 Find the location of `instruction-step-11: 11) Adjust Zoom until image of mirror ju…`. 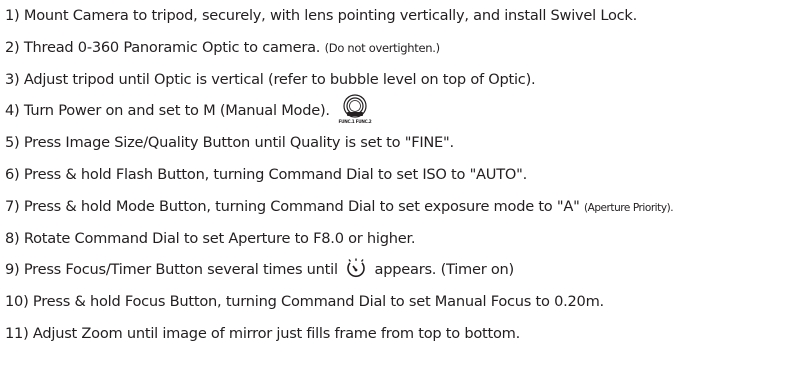

instruction-step-11: 11) Adjust Zoom until image of mirror ju… is located at coordinates (408, 334).